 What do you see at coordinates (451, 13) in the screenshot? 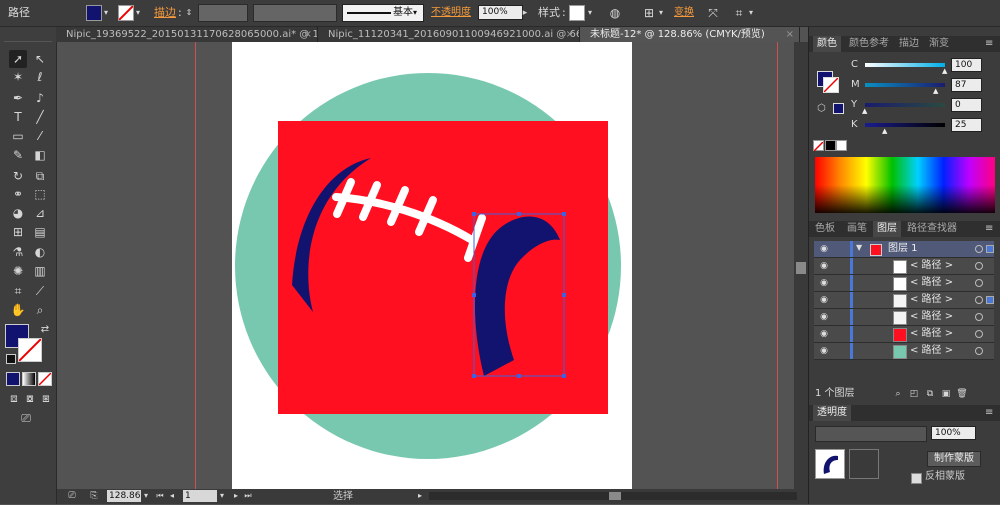
I see `opacity-label-link: 不透明度` at bounding box center [451, 13].